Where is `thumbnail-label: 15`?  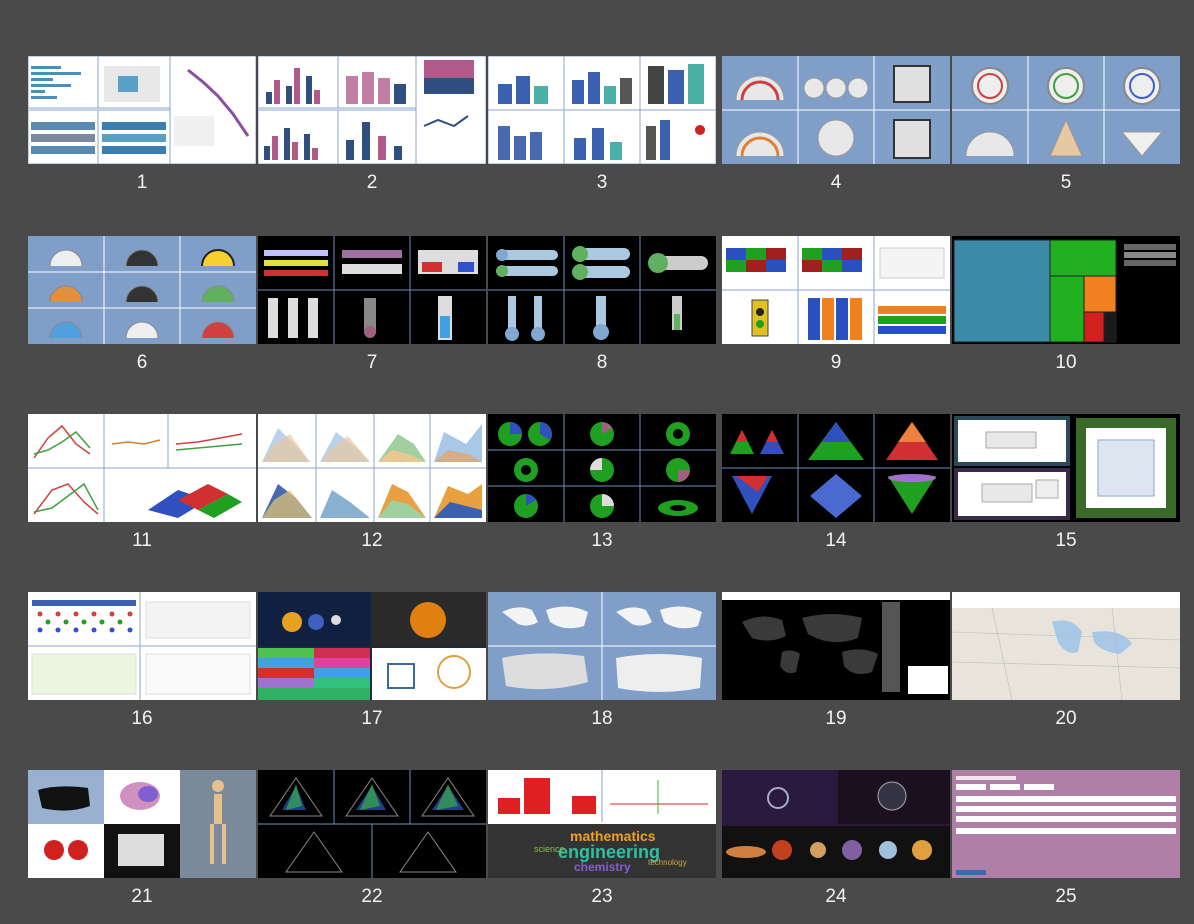 thumbnail-label: 15 is located at coordinates (1066, 540).